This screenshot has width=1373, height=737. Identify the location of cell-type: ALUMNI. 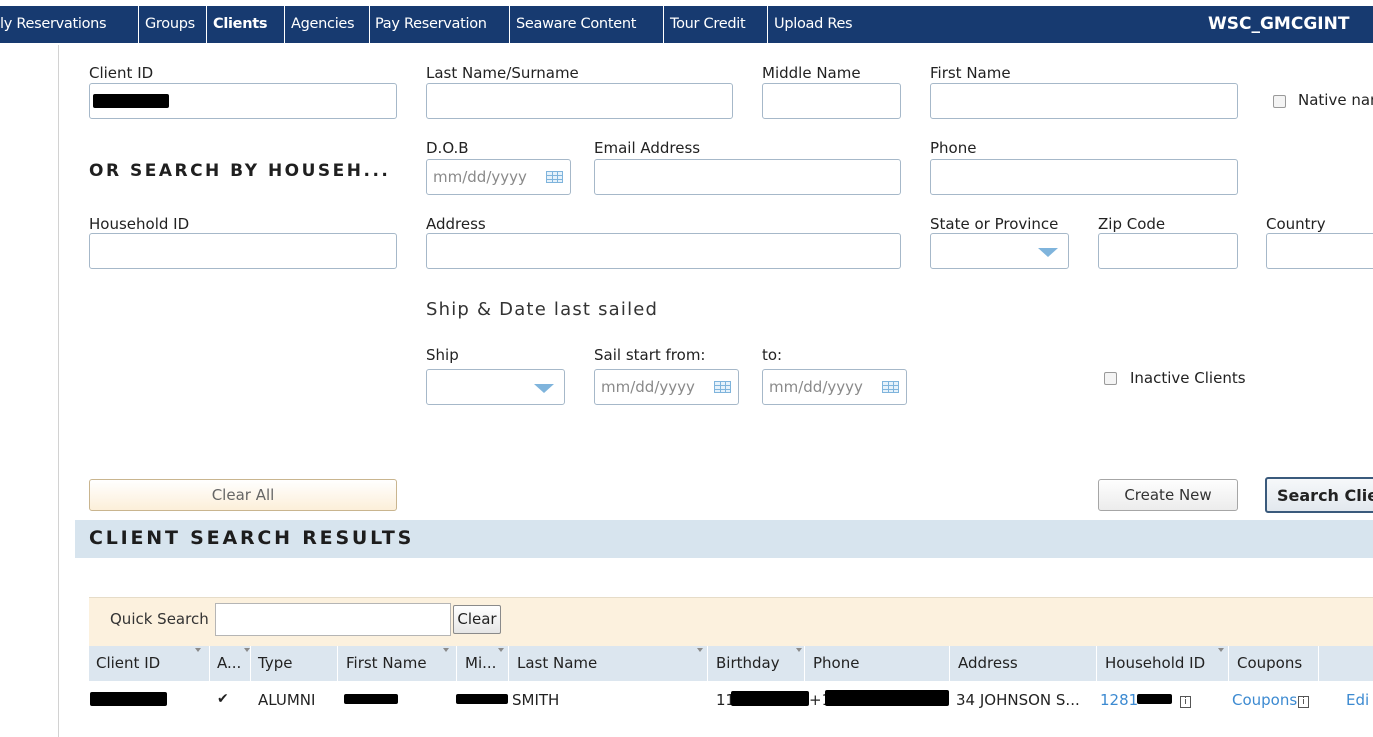
(287, 700).